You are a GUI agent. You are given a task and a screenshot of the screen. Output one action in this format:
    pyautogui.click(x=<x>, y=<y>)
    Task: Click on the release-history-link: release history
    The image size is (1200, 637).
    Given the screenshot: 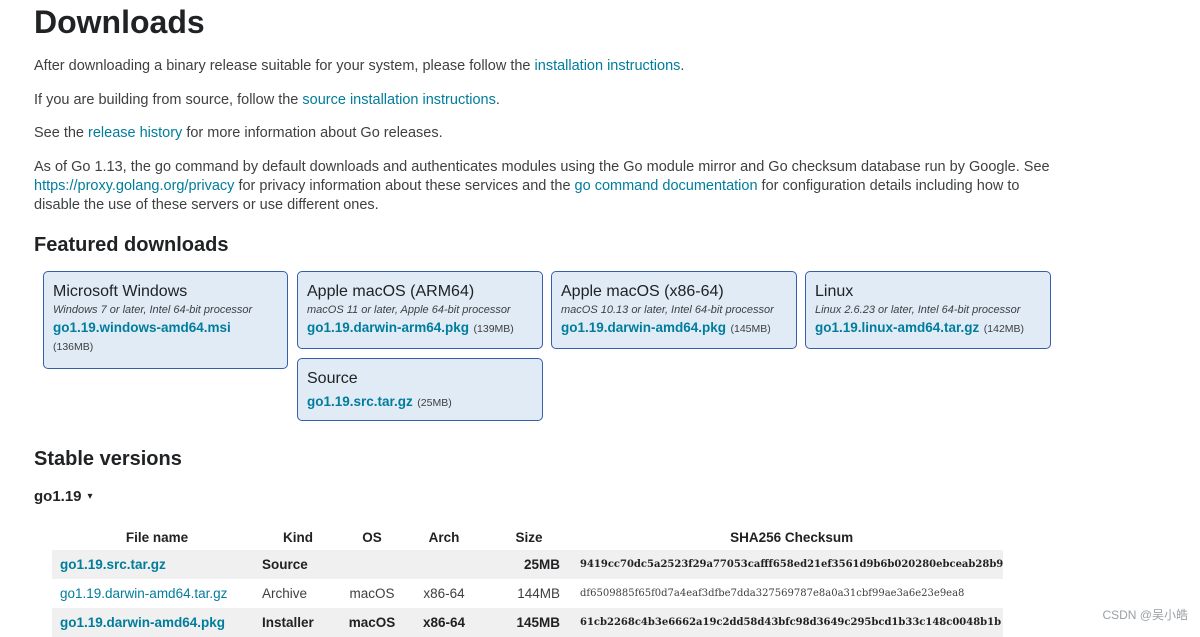 What is the action you would take?
    pyautogui.click(x=135, y=133)
    